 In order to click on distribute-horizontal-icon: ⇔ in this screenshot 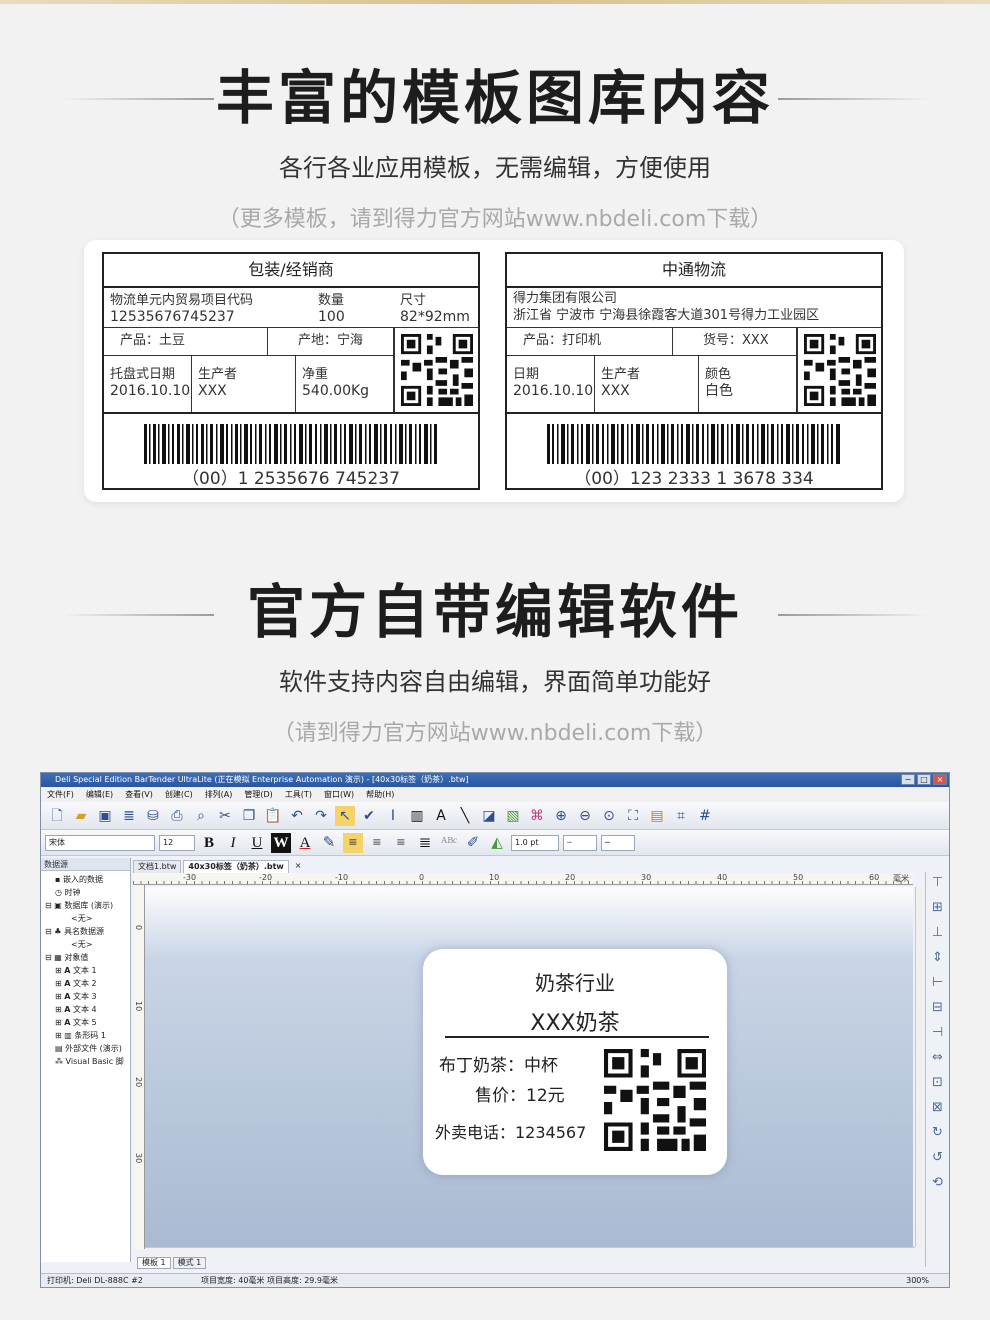, I will do `click(937, 1058)`.